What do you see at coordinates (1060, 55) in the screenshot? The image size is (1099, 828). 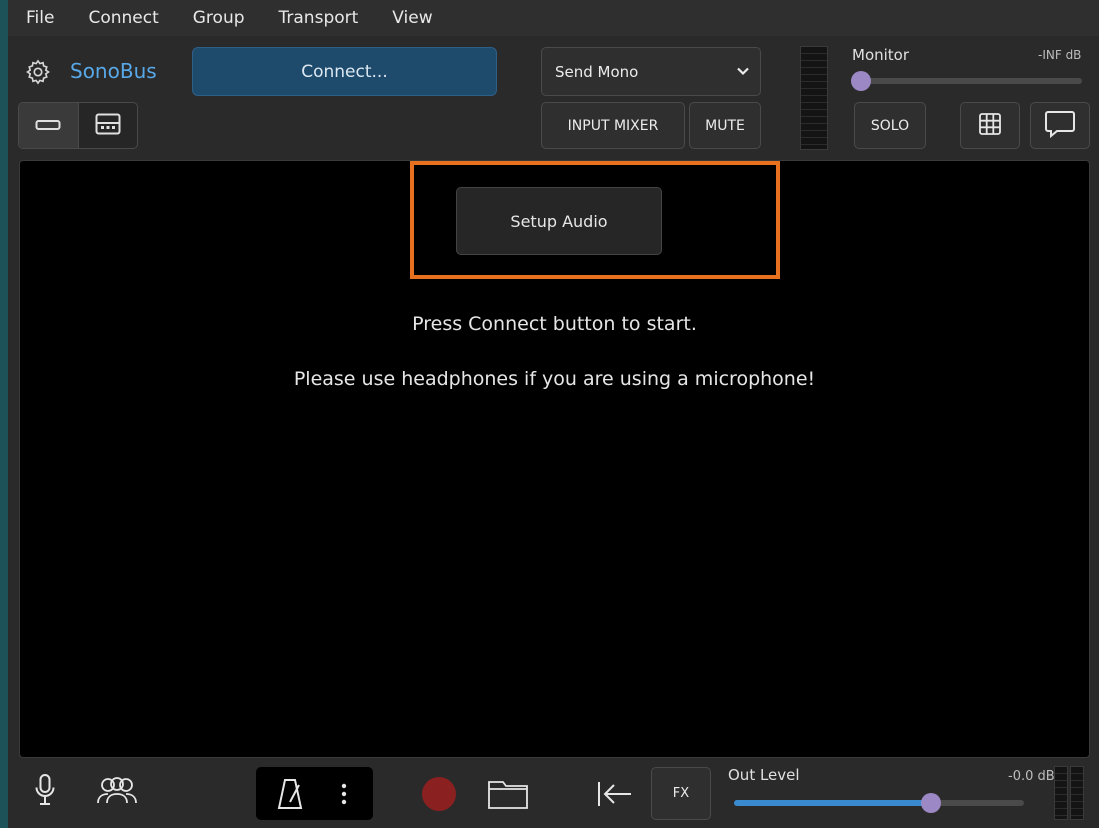 I see `monitor-db-readout: -INF dB` at bounding box center [1060, 55].